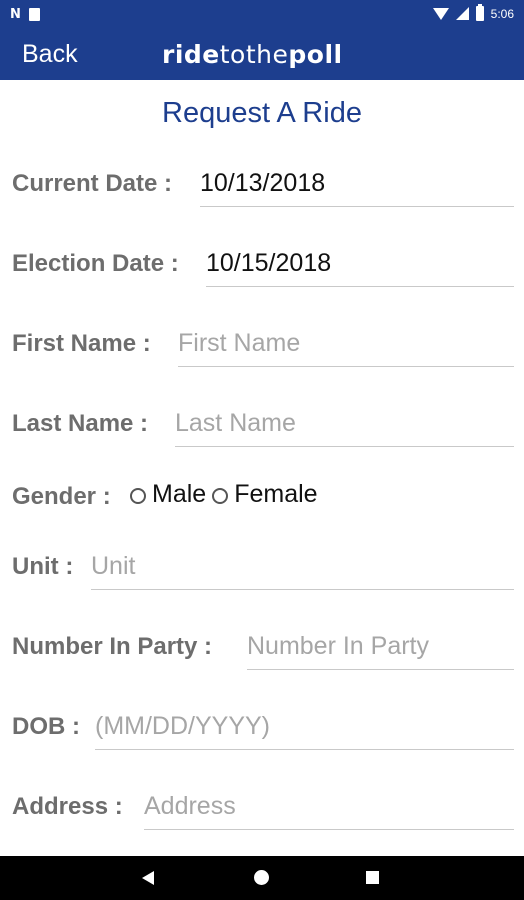 This screenshot has height=900, width=524. I want to click on gender-label: Gender :, so click(61, 496).